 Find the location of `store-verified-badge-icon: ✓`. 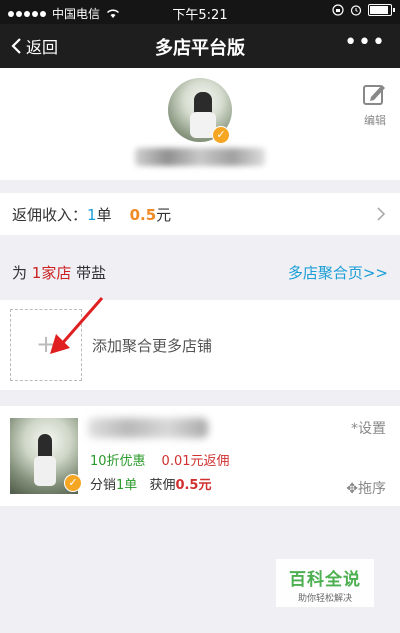

store-verified-badge-icon: ✓ is located at coordinates (73, 483).